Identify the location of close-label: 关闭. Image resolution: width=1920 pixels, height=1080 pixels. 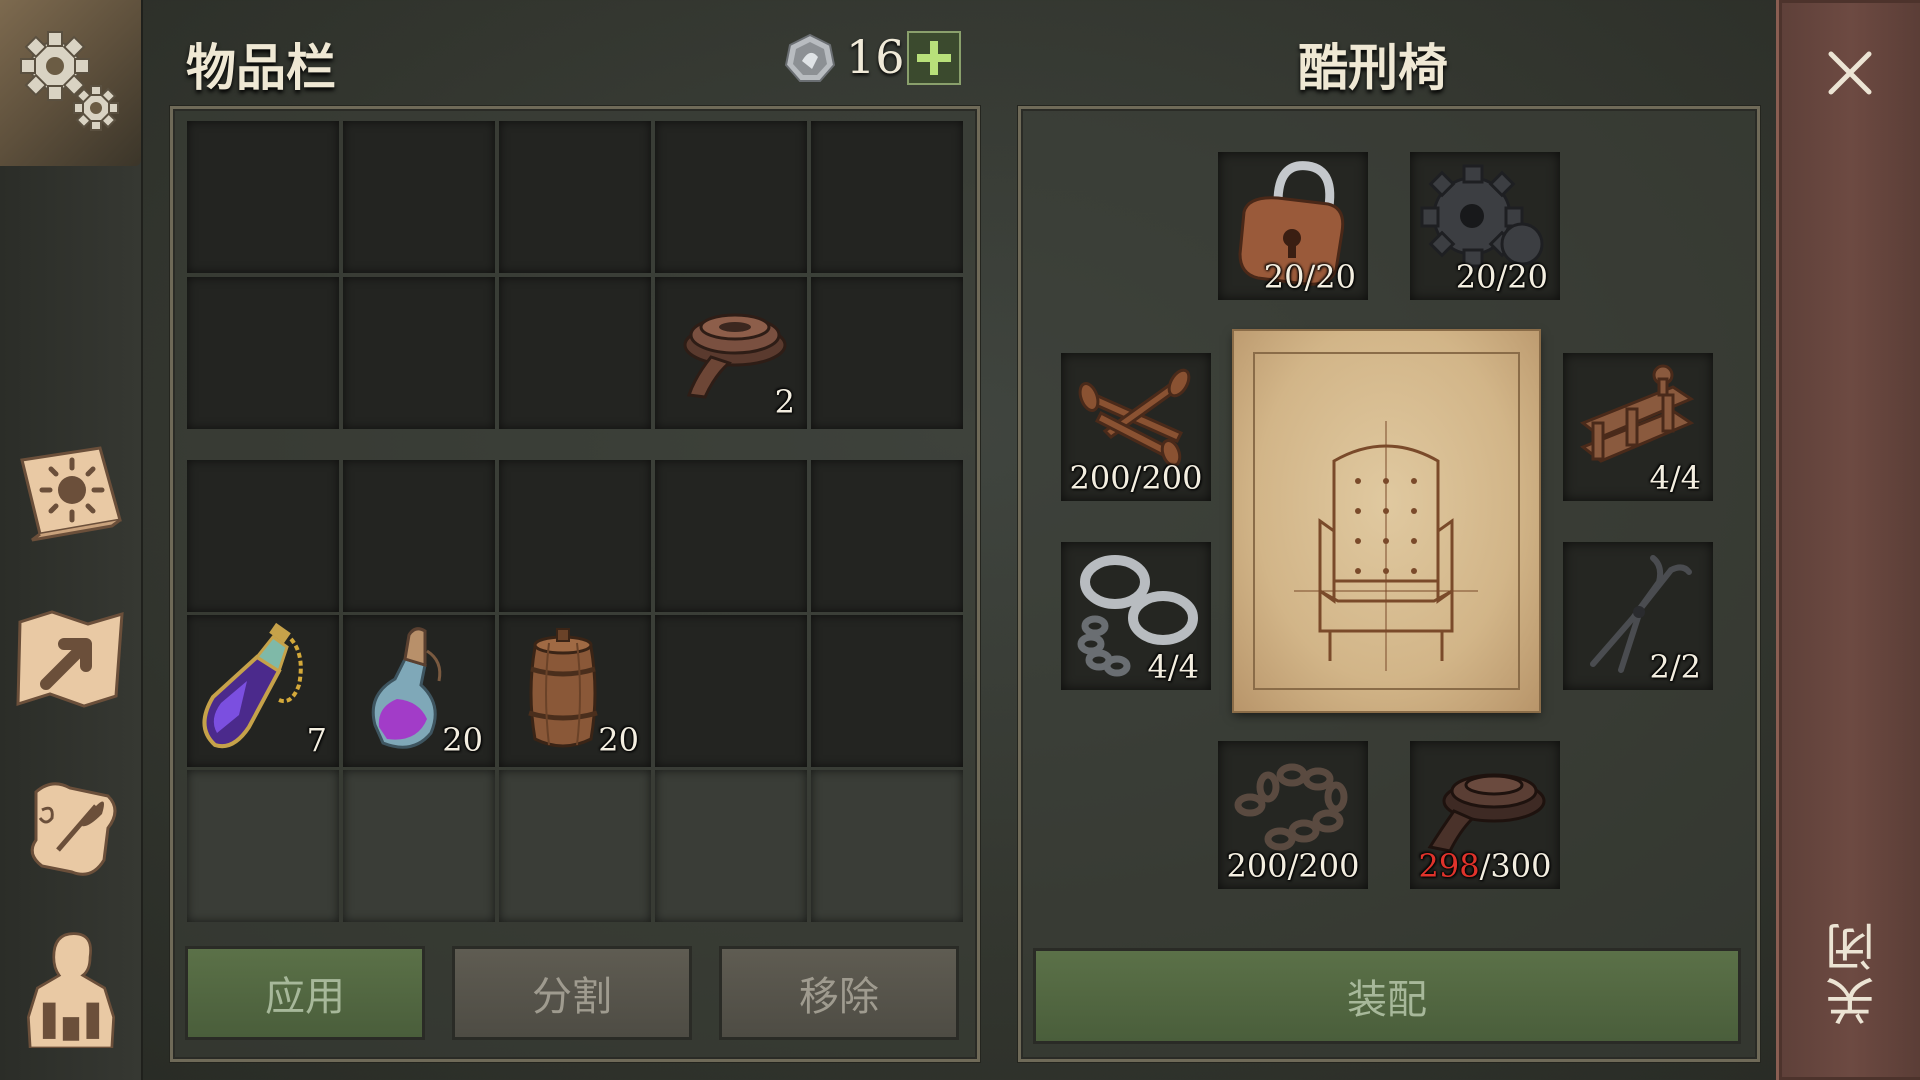
(1850, 972).